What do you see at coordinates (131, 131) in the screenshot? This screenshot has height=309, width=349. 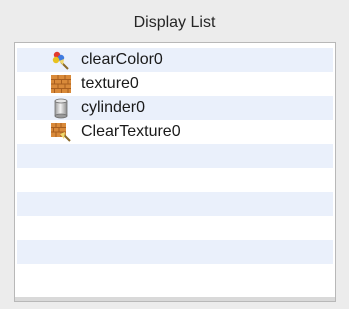 I see `list-item-label: ClearTexture0` at bounding box center [131, 131].